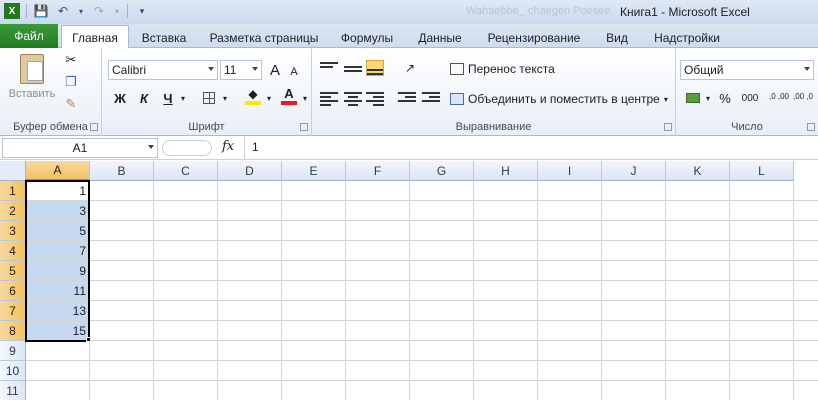  I want to click on thousands-button: 000, so click(750, 98).